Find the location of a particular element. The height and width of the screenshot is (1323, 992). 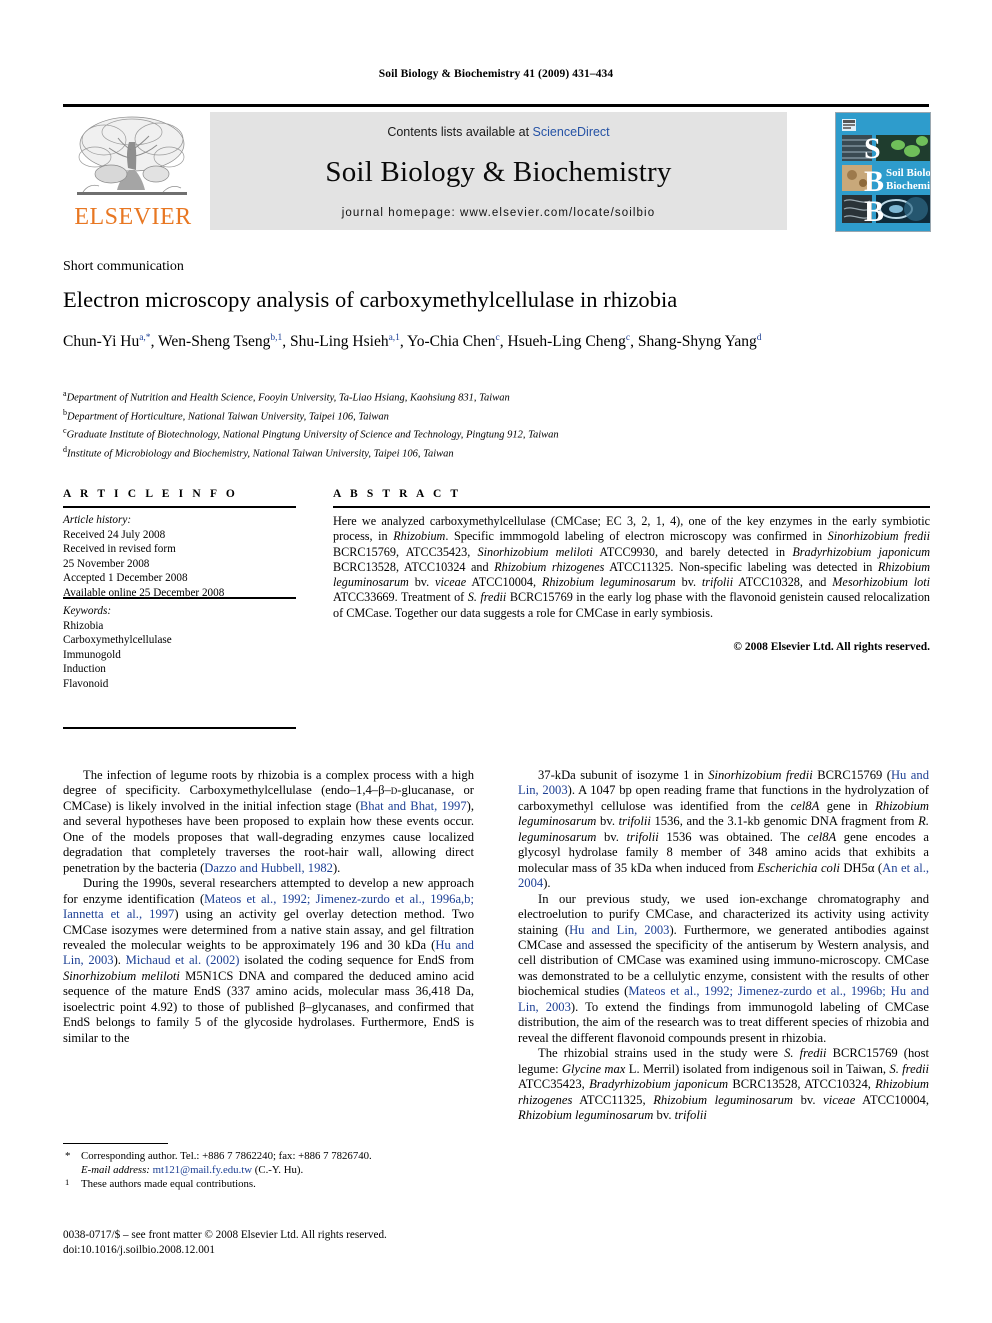

footnote-marker-one: 1 is located at coordinates (67, 1182).